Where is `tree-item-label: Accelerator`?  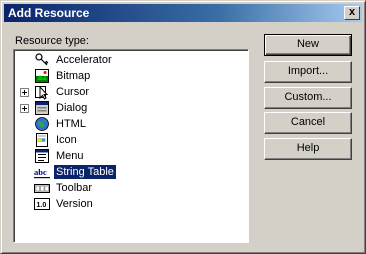 tree-item-label: Accelerator is located at coordinates (84, 60).